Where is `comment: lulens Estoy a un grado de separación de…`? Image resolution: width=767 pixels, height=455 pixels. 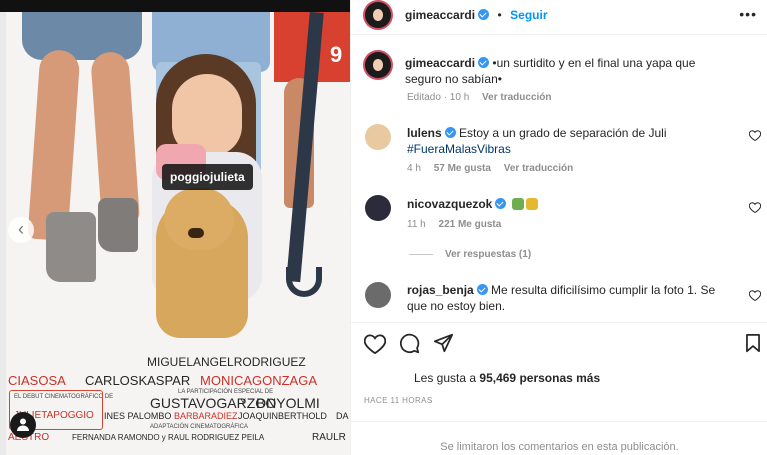 comment: lulens Estoy a un grado de separación de… is located at coordinates (572, 141).